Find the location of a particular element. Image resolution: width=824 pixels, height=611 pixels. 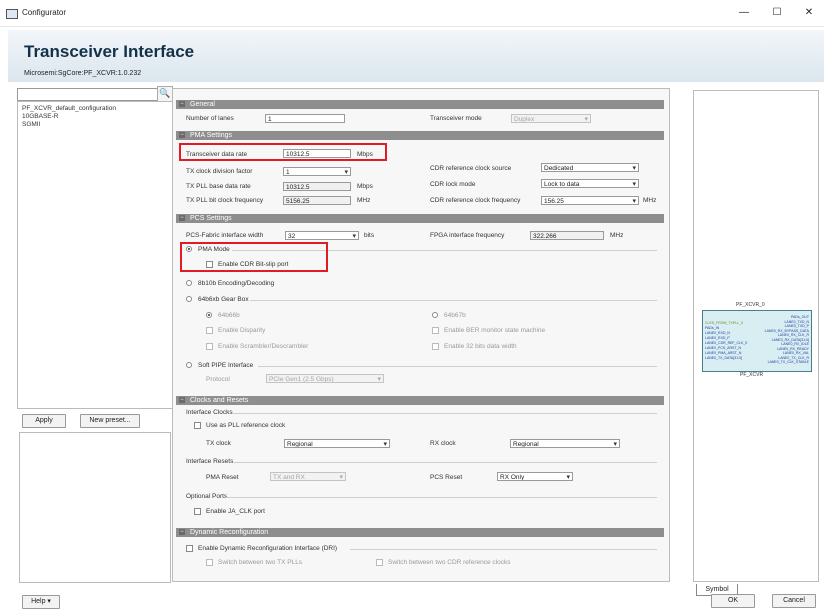

cdr-freq-select: 156.25 is located at coordinates (590, 200).